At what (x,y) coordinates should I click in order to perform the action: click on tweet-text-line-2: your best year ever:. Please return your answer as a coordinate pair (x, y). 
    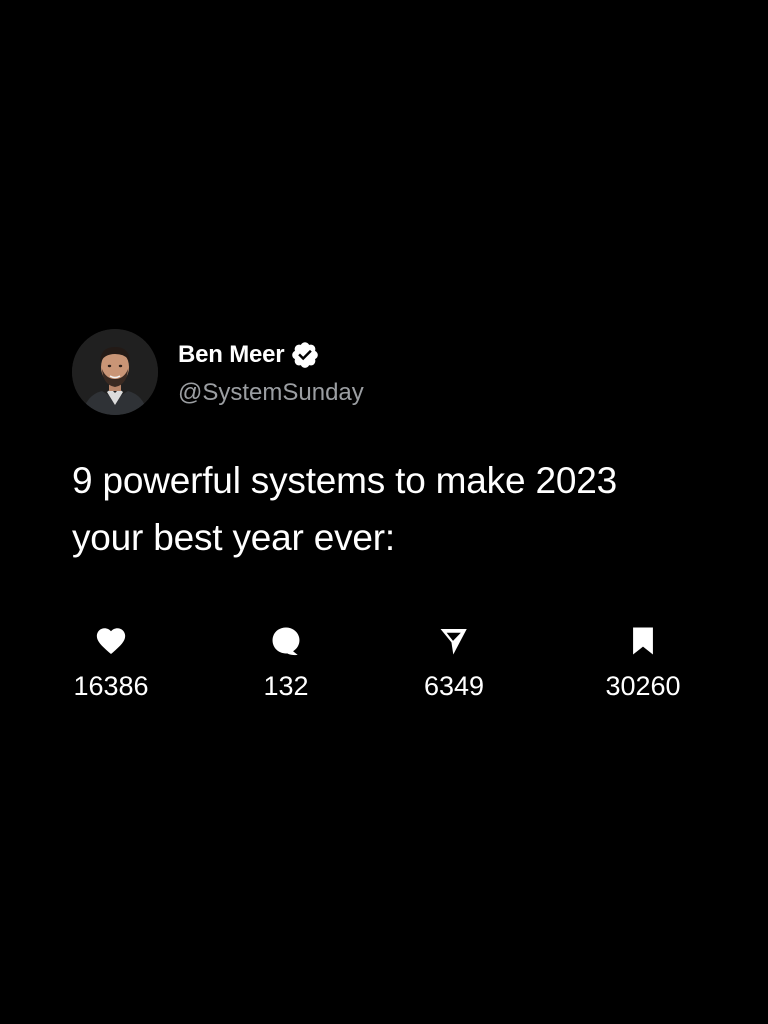
    Looking at the image, I should click on (233, 537).